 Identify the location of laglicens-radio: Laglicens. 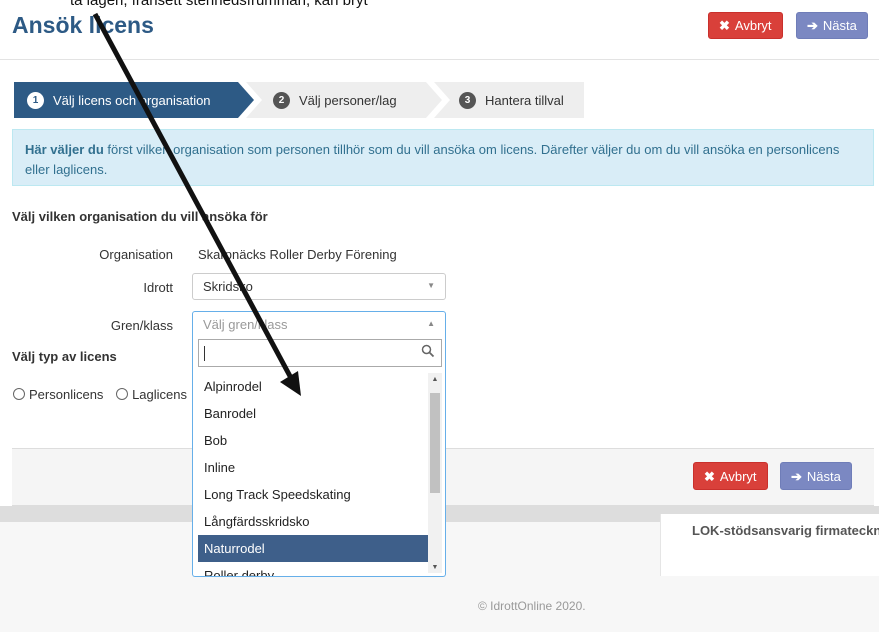
(151, 394).